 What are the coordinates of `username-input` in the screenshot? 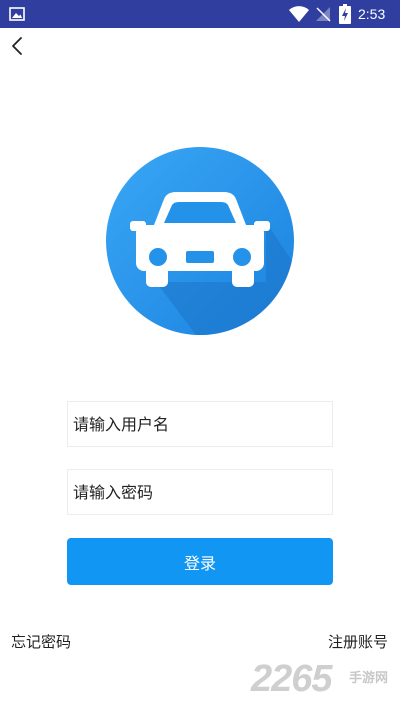 It's located at (200, 424).